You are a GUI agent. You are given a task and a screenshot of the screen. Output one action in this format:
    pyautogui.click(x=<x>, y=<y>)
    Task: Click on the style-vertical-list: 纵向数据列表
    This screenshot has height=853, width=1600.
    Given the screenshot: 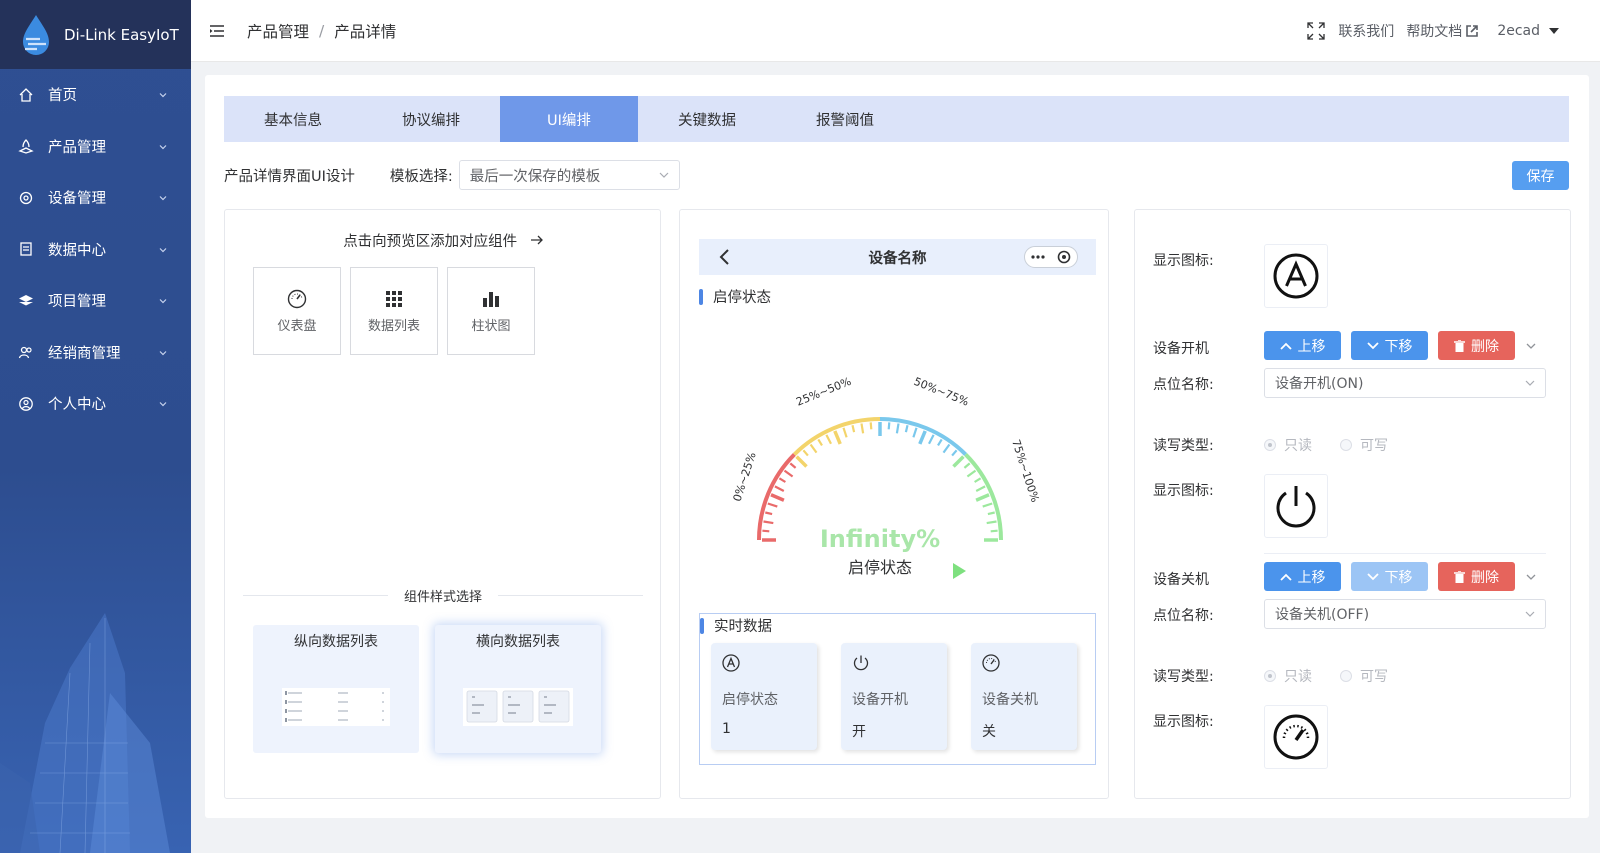 What is the action you would take?
    pyautogui.click(x=336, y=689)
    